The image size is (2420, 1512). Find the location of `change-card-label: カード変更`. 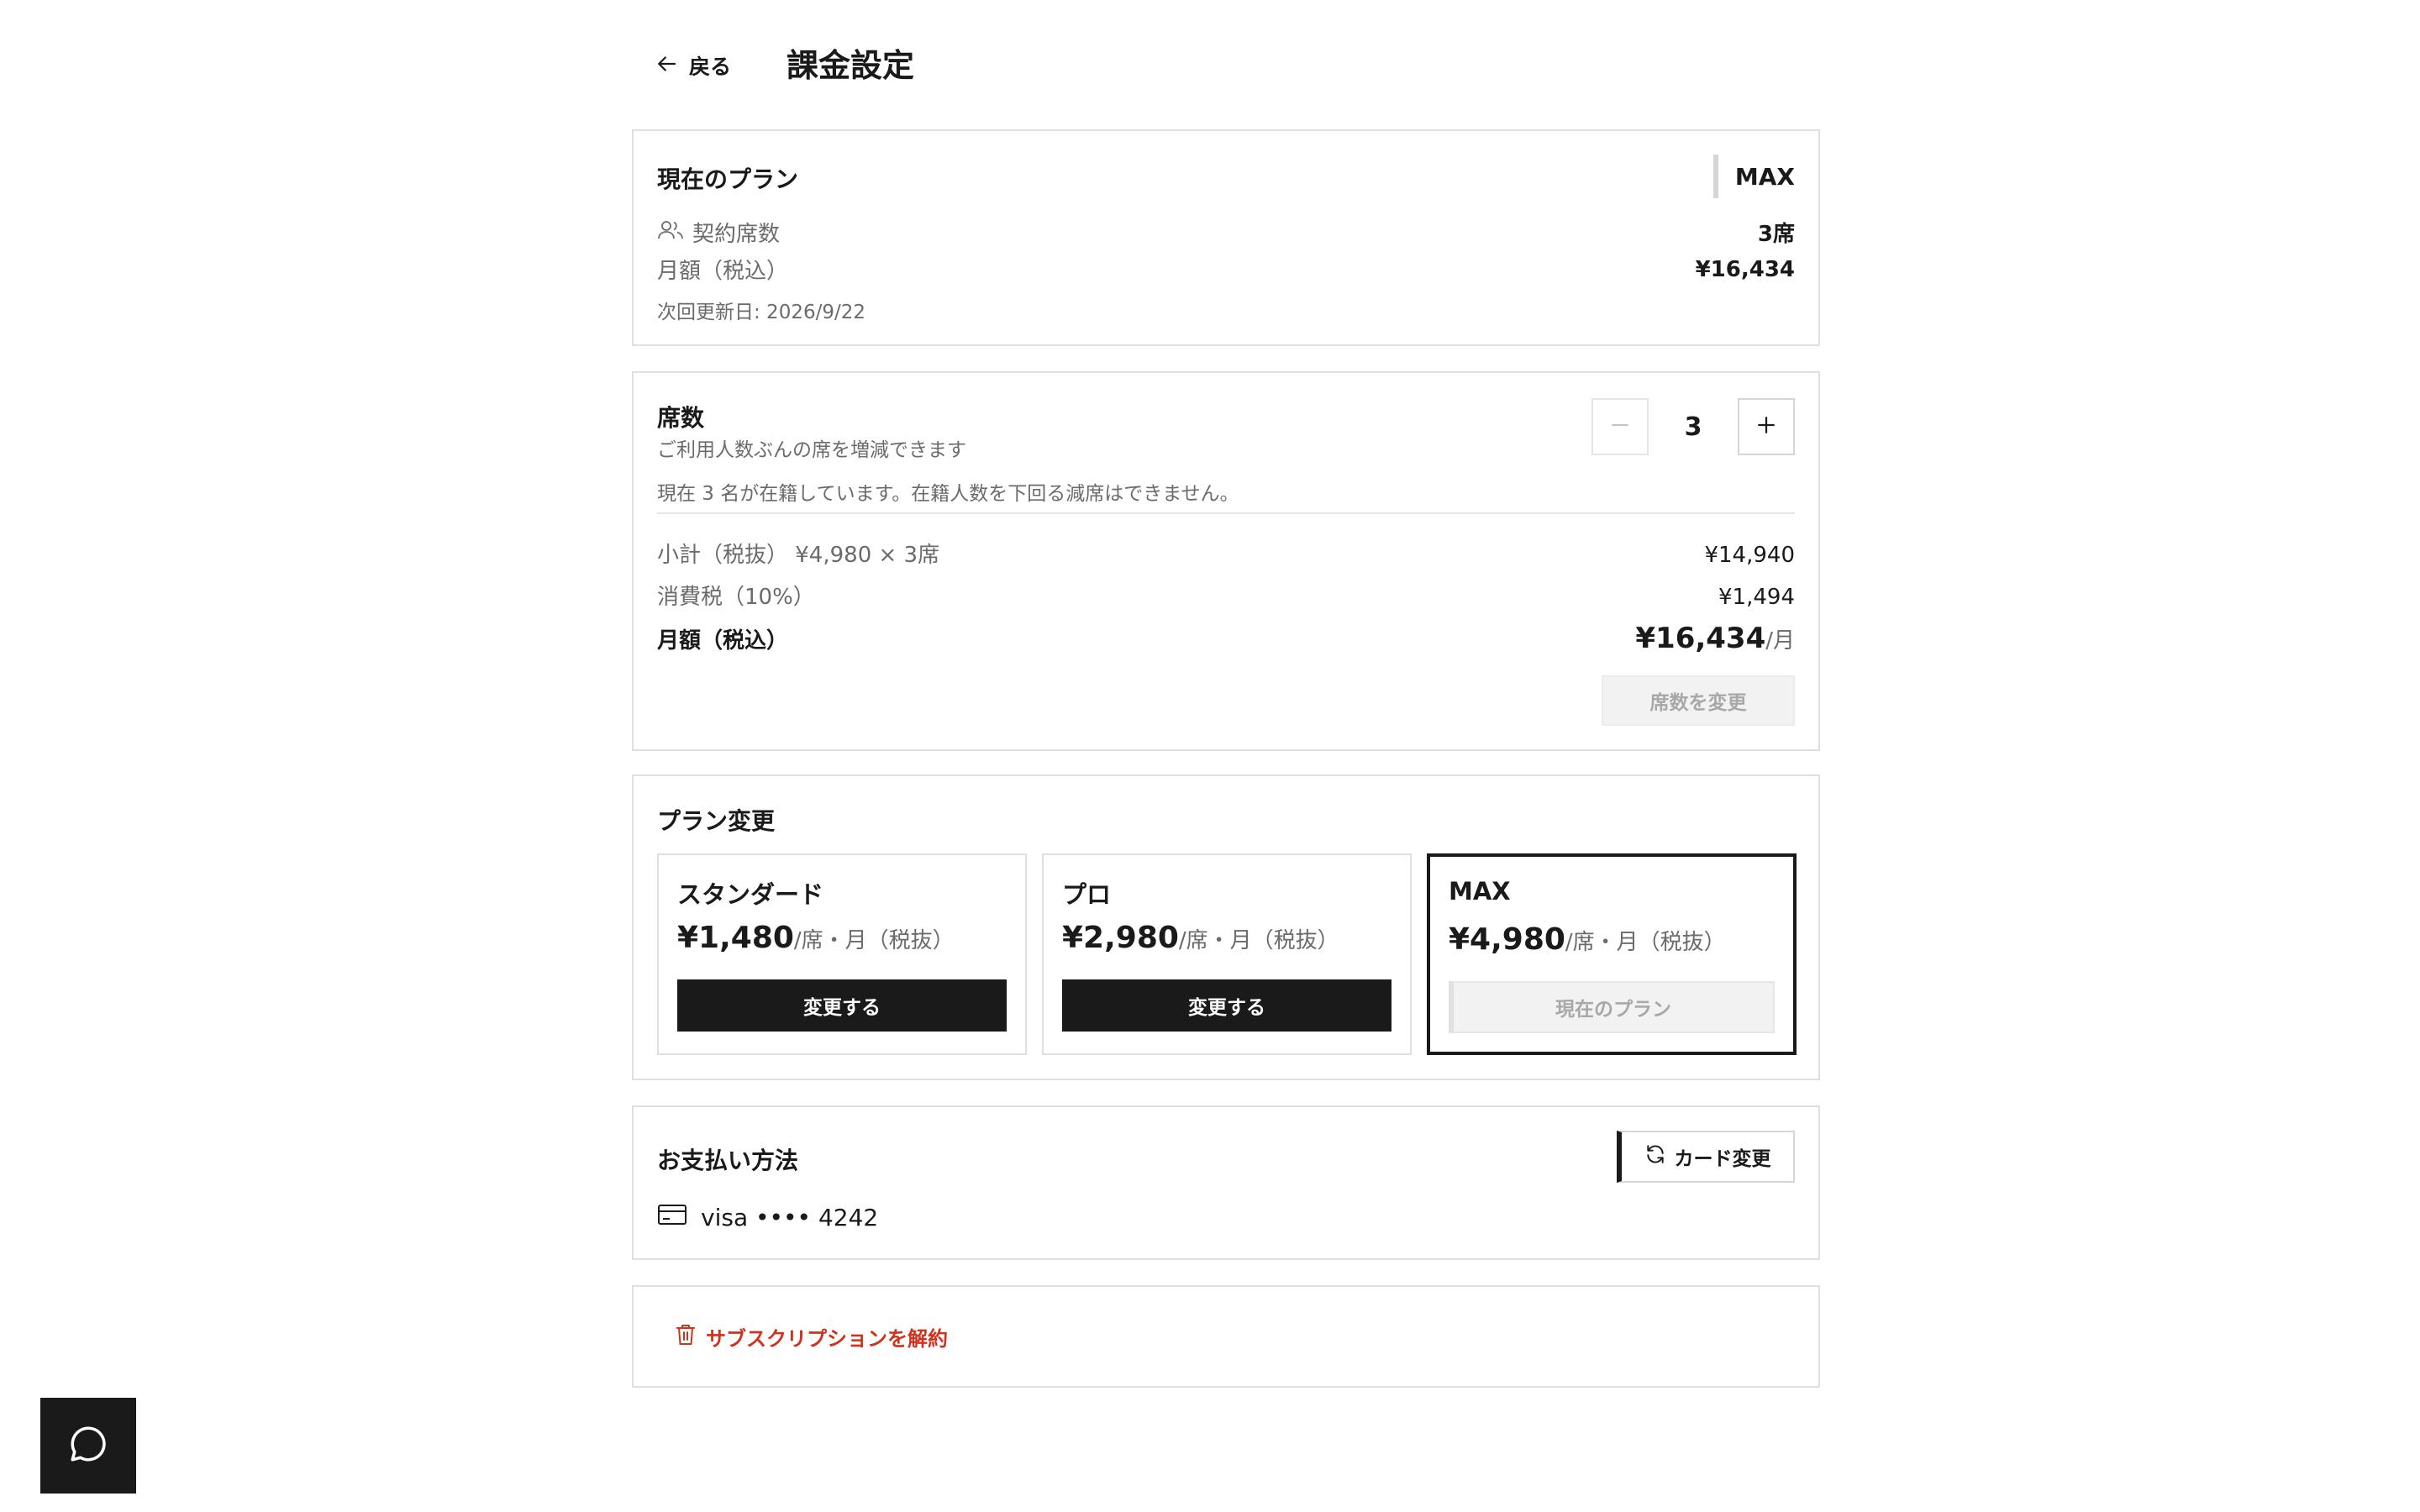

change-card-label: カード変更 is located at coordinates (1723, 1159).